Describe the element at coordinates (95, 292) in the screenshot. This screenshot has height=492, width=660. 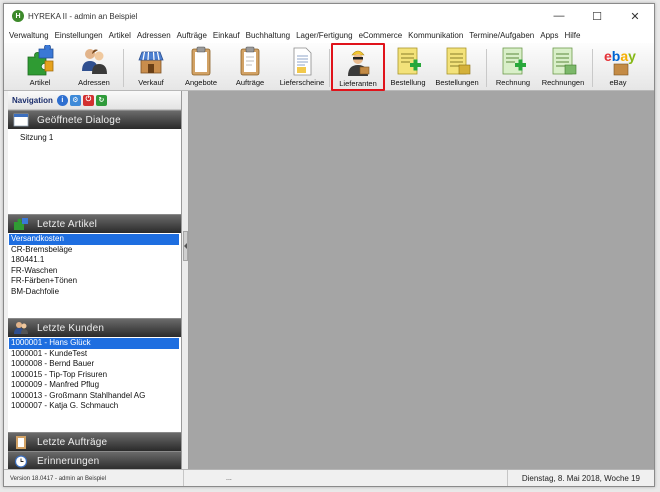
I see `list-item: BM-Dachfolie` at that location.